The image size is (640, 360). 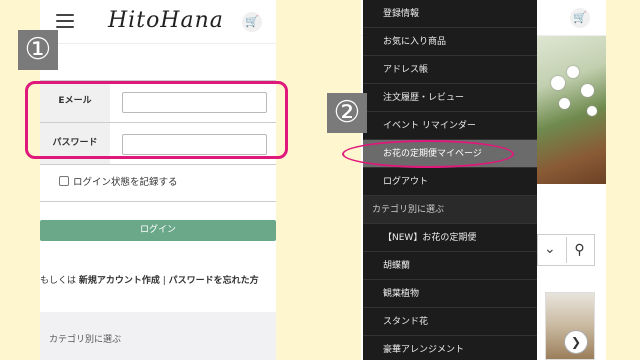 I want to click on menu-item-houseplants: 観葉植物, so click(x=450, y=294).